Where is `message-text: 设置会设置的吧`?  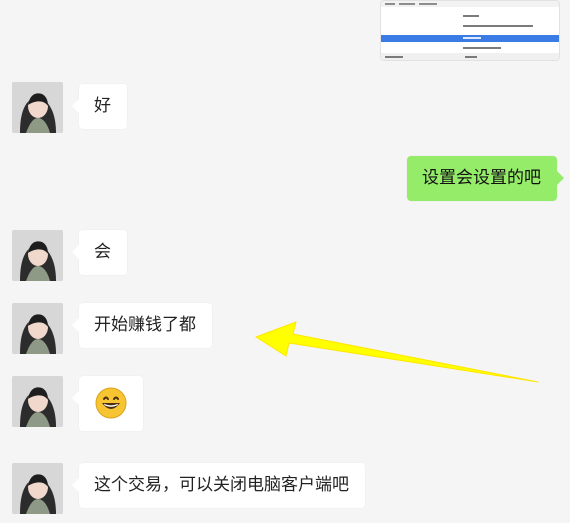
message-text: 设置会设置的吧 is located at coordinates (481, 178).